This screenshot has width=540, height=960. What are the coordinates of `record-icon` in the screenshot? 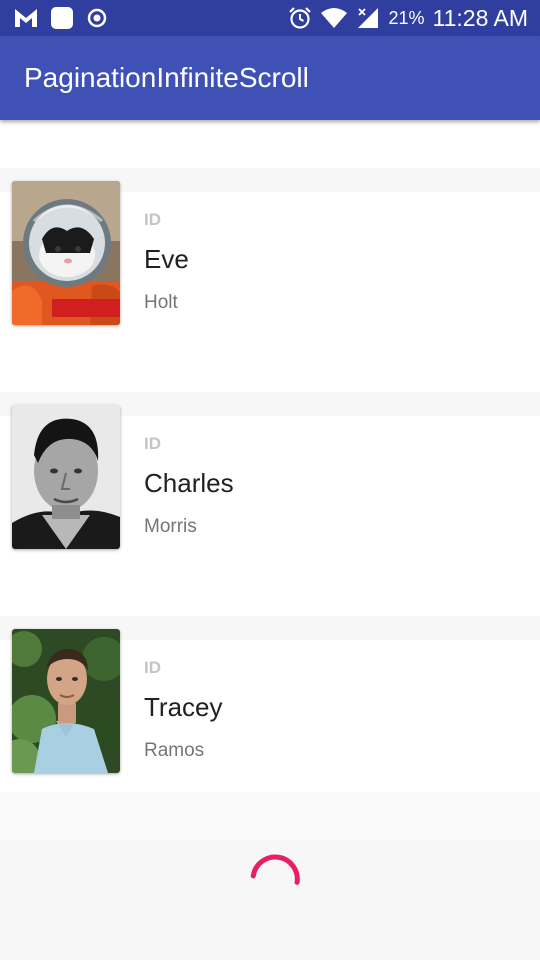 It's located at (97, 18).